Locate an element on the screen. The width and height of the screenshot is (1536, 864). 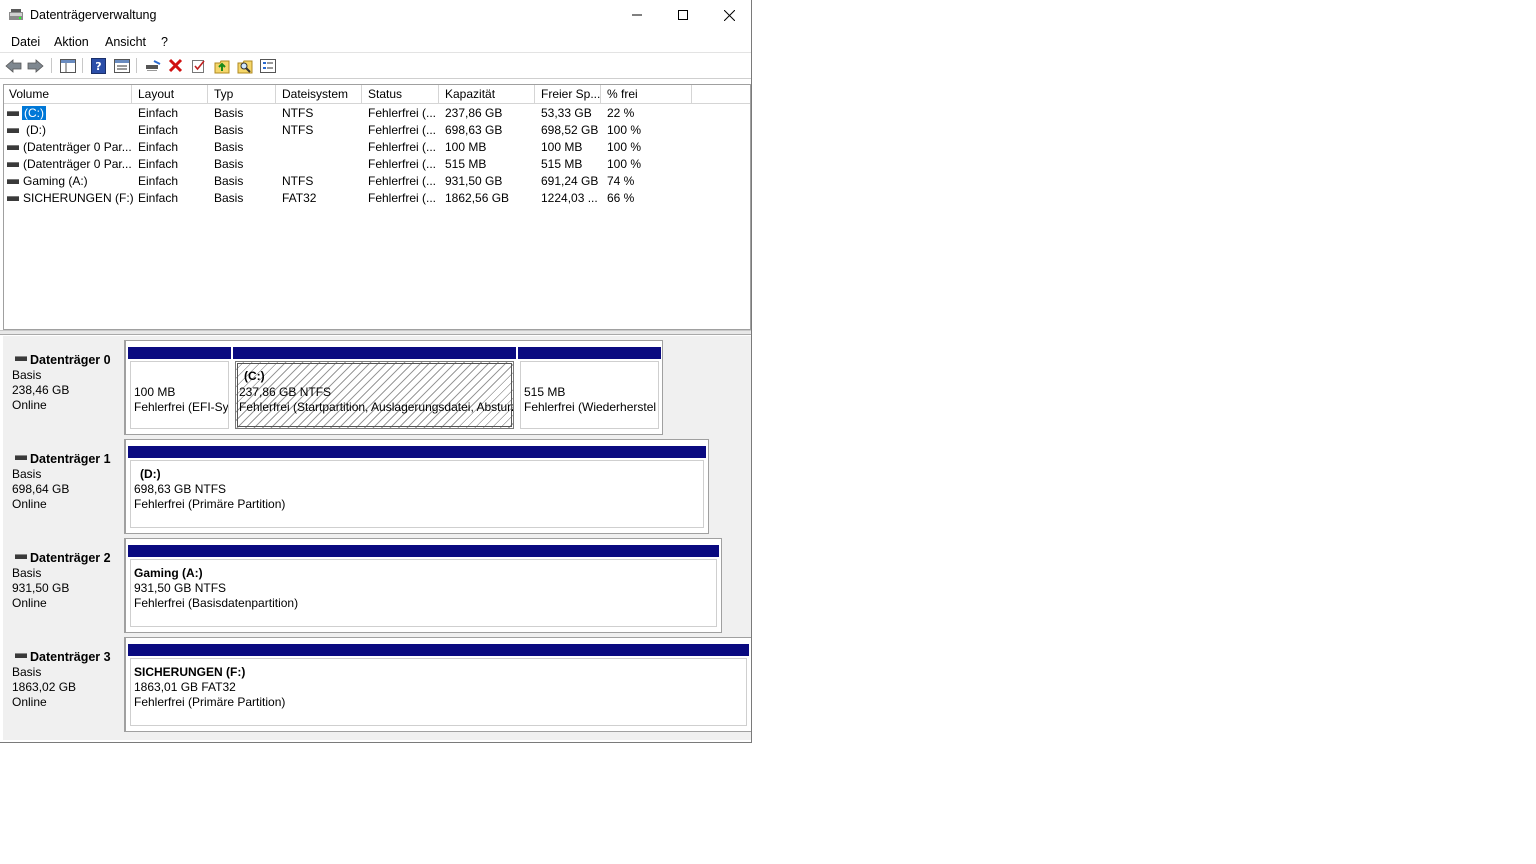
window-title: Datenträgerverwaltung is located at coordinates (93, 15).